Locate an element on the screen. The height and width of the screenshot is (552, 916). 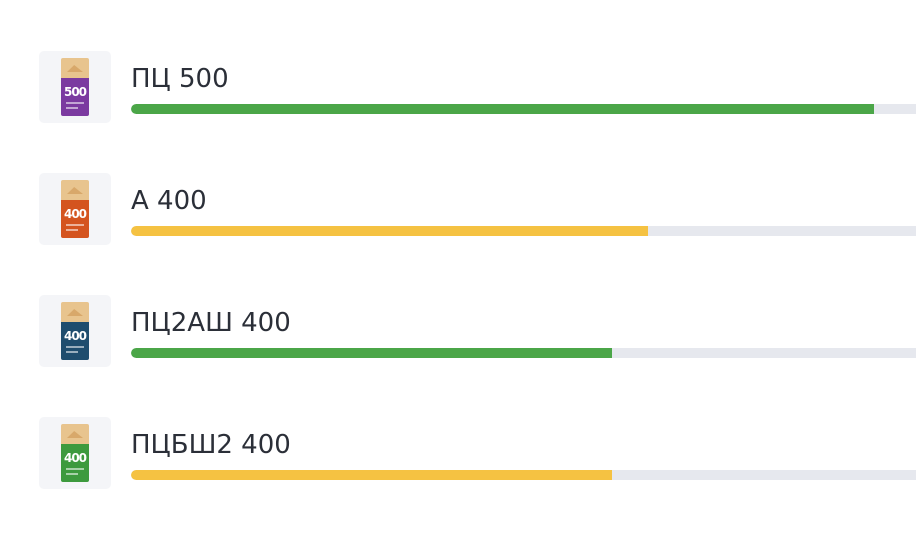
list-item-pc500: 500 ПЦ 500 is located at coordinates (458, 87).